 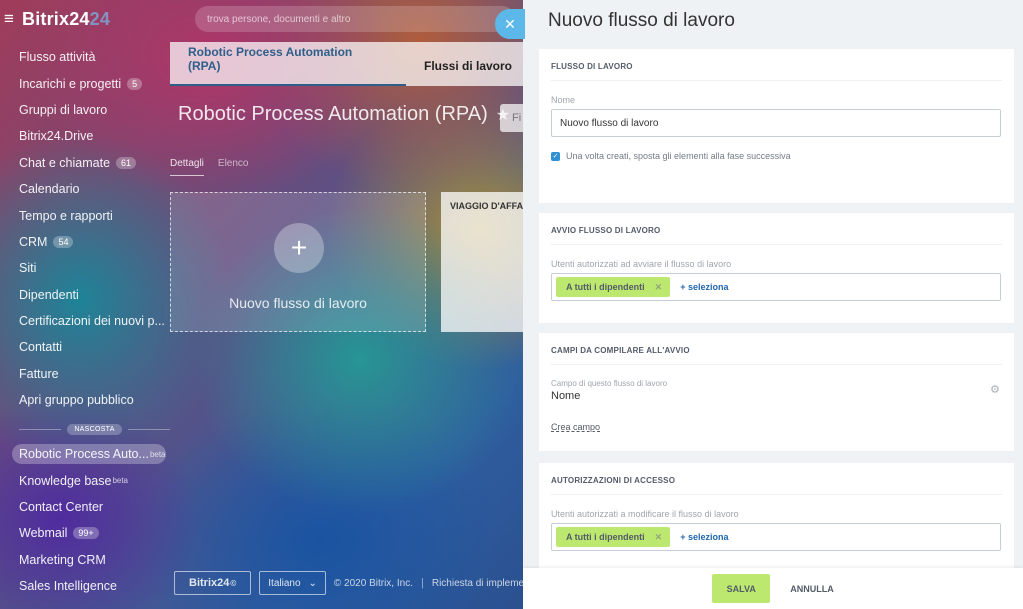 I want to click on sidebar-item-label: Flusso attività, so click(x=57, y=57).